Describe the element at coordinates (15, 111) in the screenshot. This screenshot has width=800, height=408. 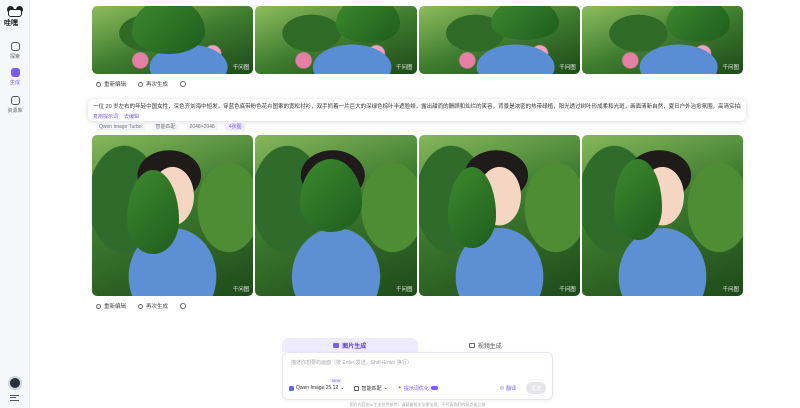
I see `sidebar-item-label: 资源库` at that location.